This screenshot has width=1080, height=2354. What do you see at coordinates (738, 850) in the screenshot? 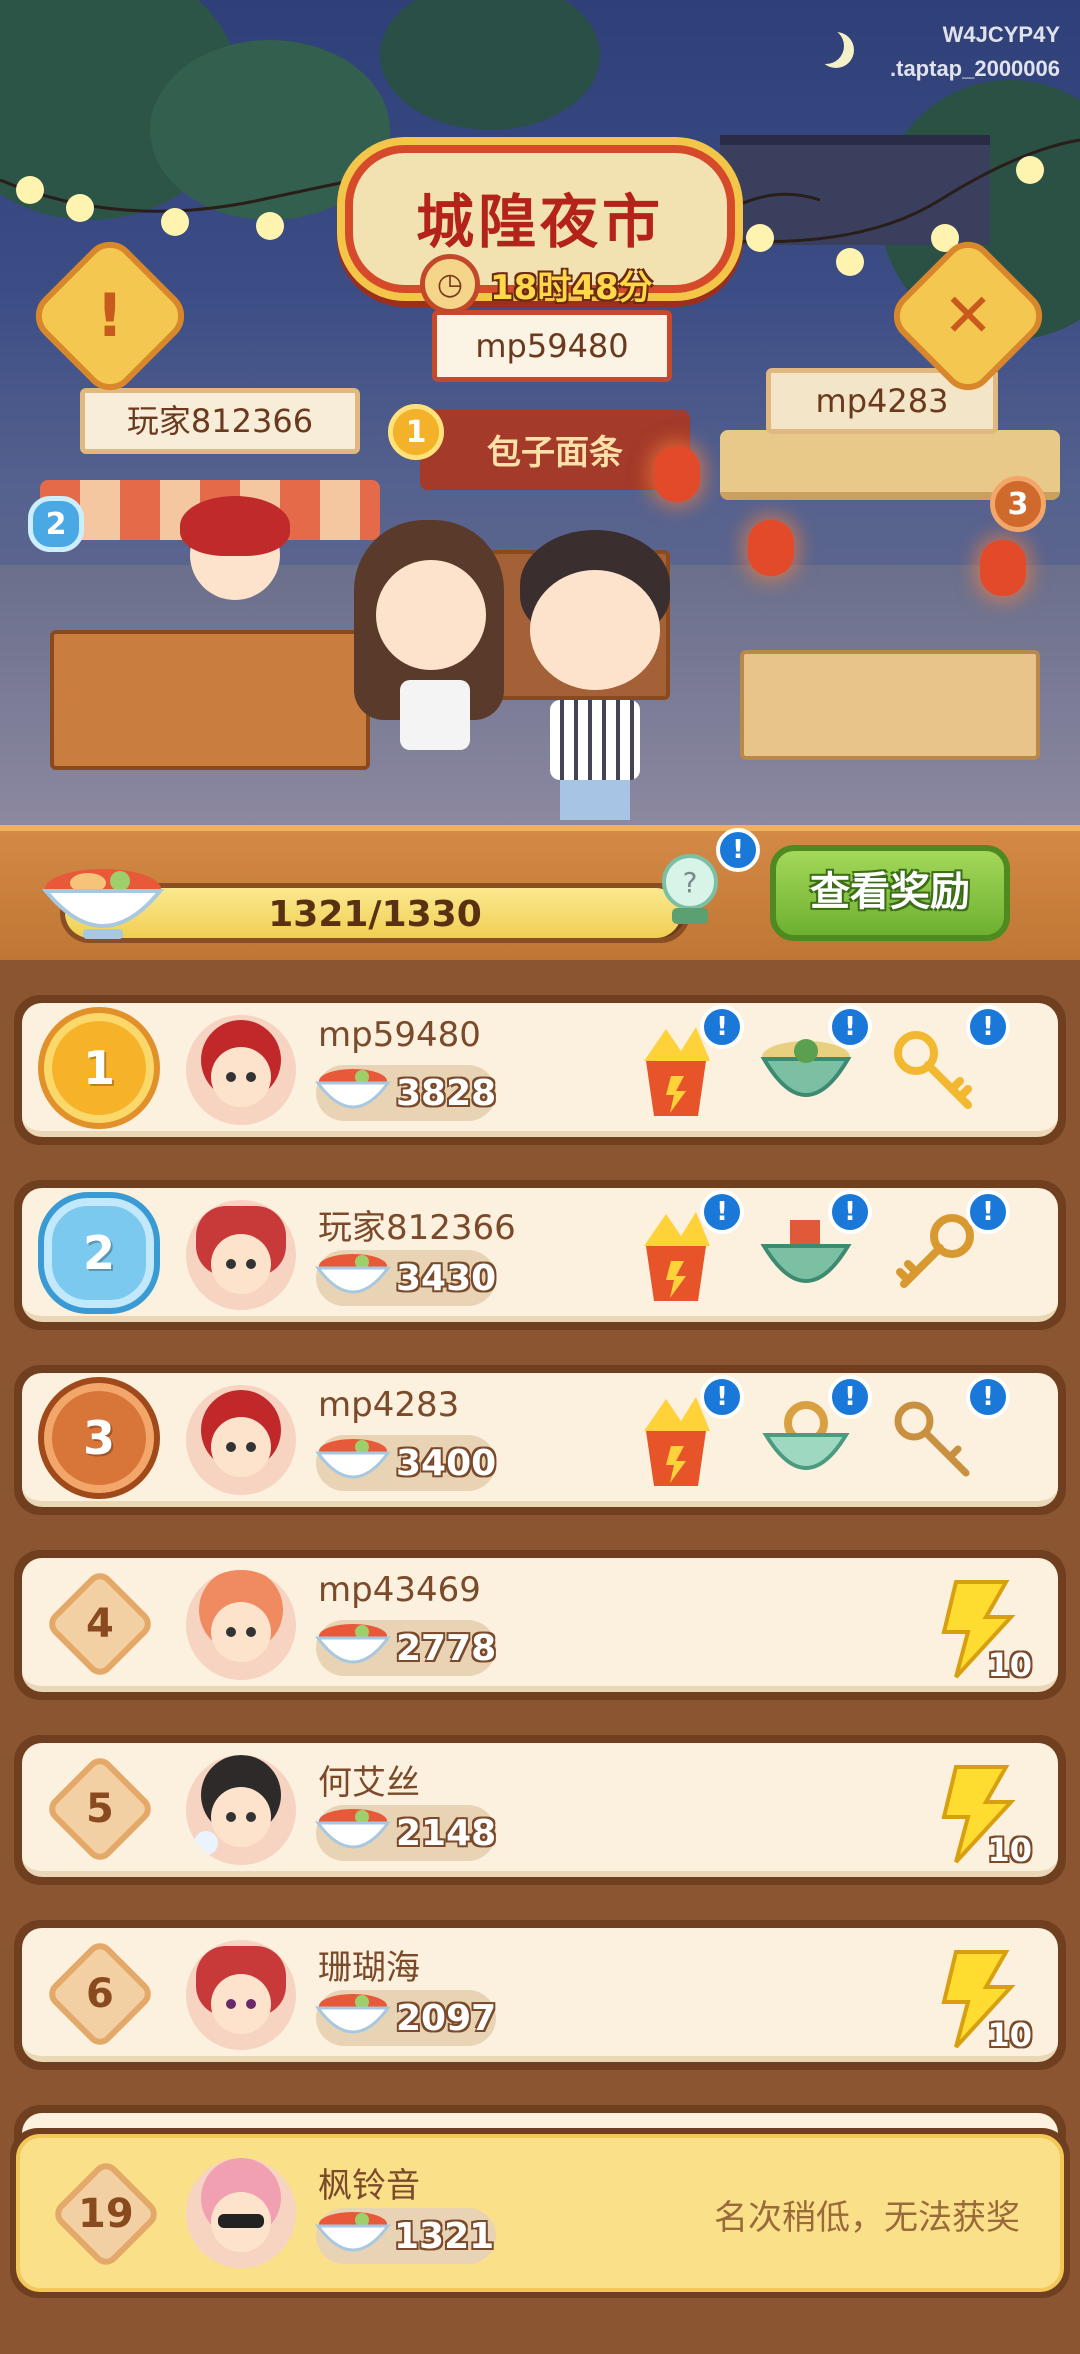
I see `crystal-info-icon: !` at bounding box center [738, 850].